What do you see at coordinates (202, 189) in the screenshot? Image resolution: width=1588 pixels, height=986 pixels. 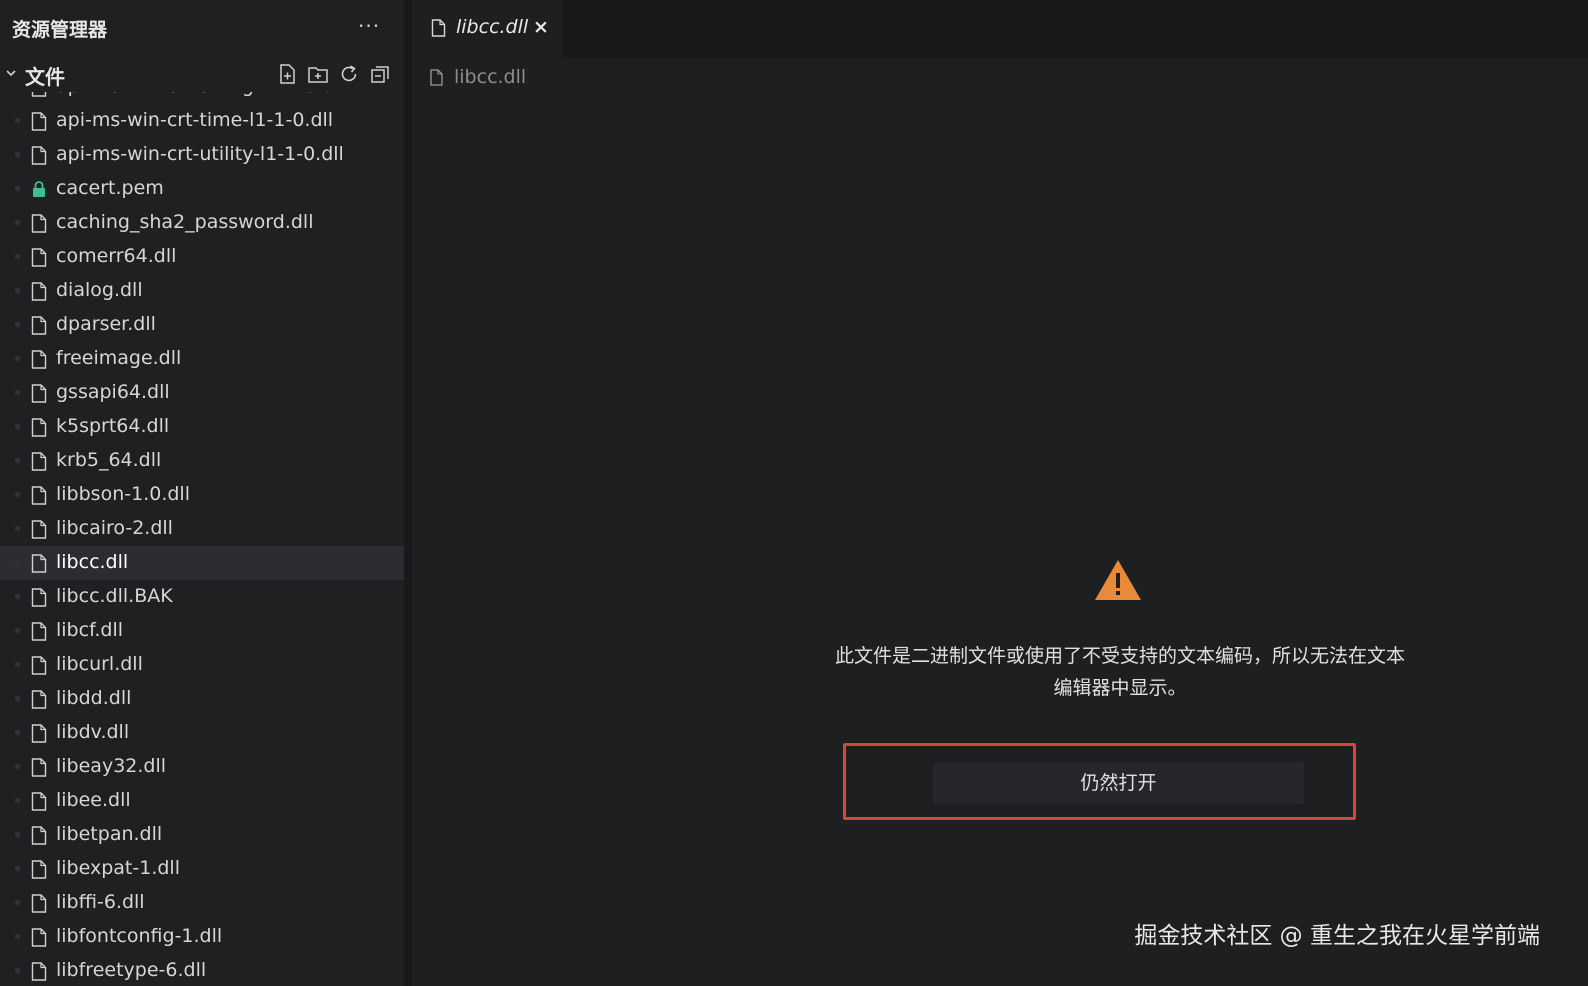 I see `file-item: cacert.pem` at bounding box center [202, 189].